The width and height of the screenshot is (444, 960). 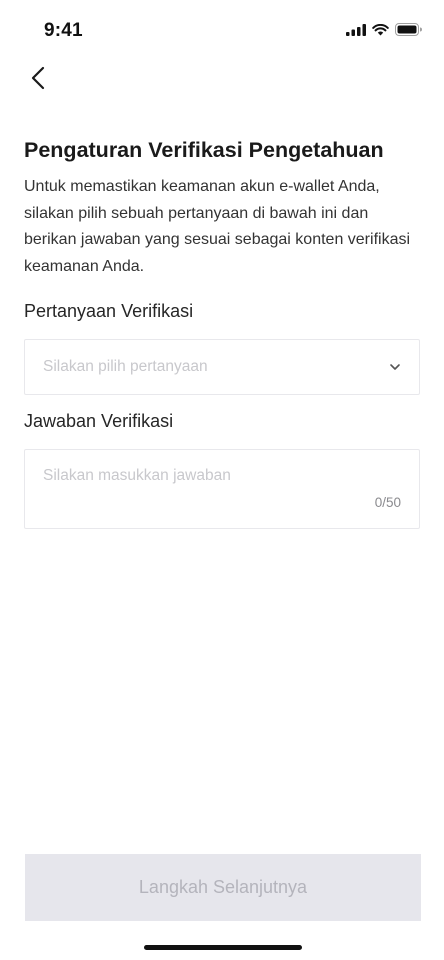 What do you see at coordinates (223, 947) in the screenshot?
I see `home-indicator` at bounding box center [223, 947].